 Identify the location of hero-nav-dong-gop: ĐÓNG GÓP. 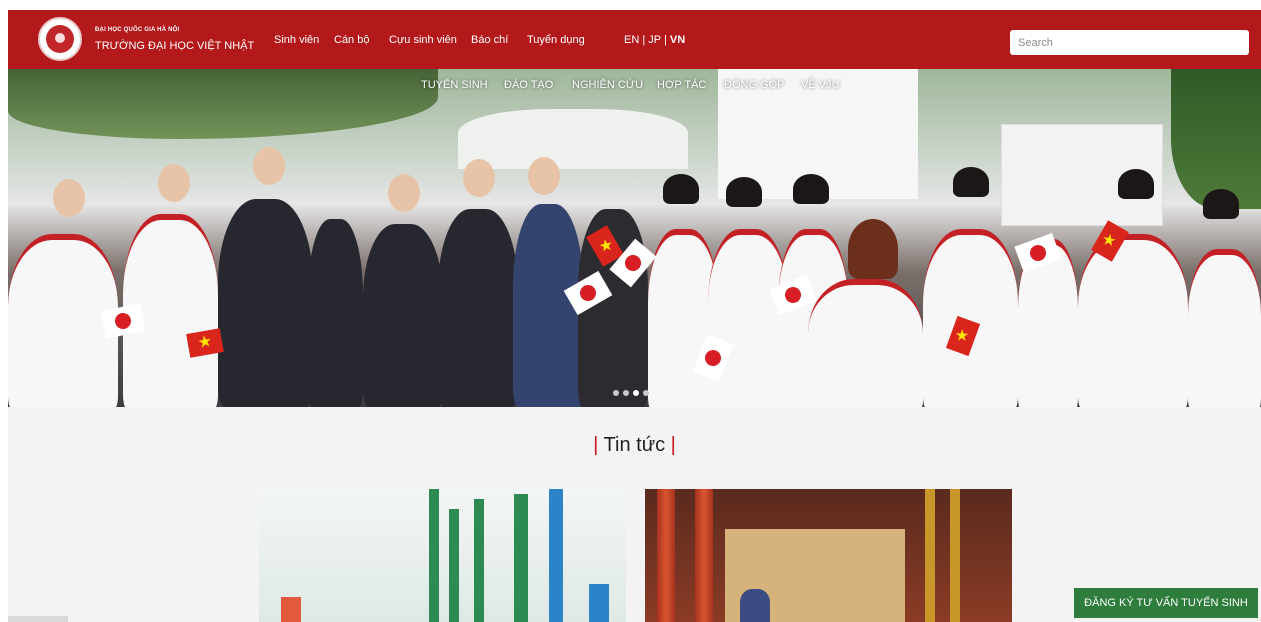
(754, 85).